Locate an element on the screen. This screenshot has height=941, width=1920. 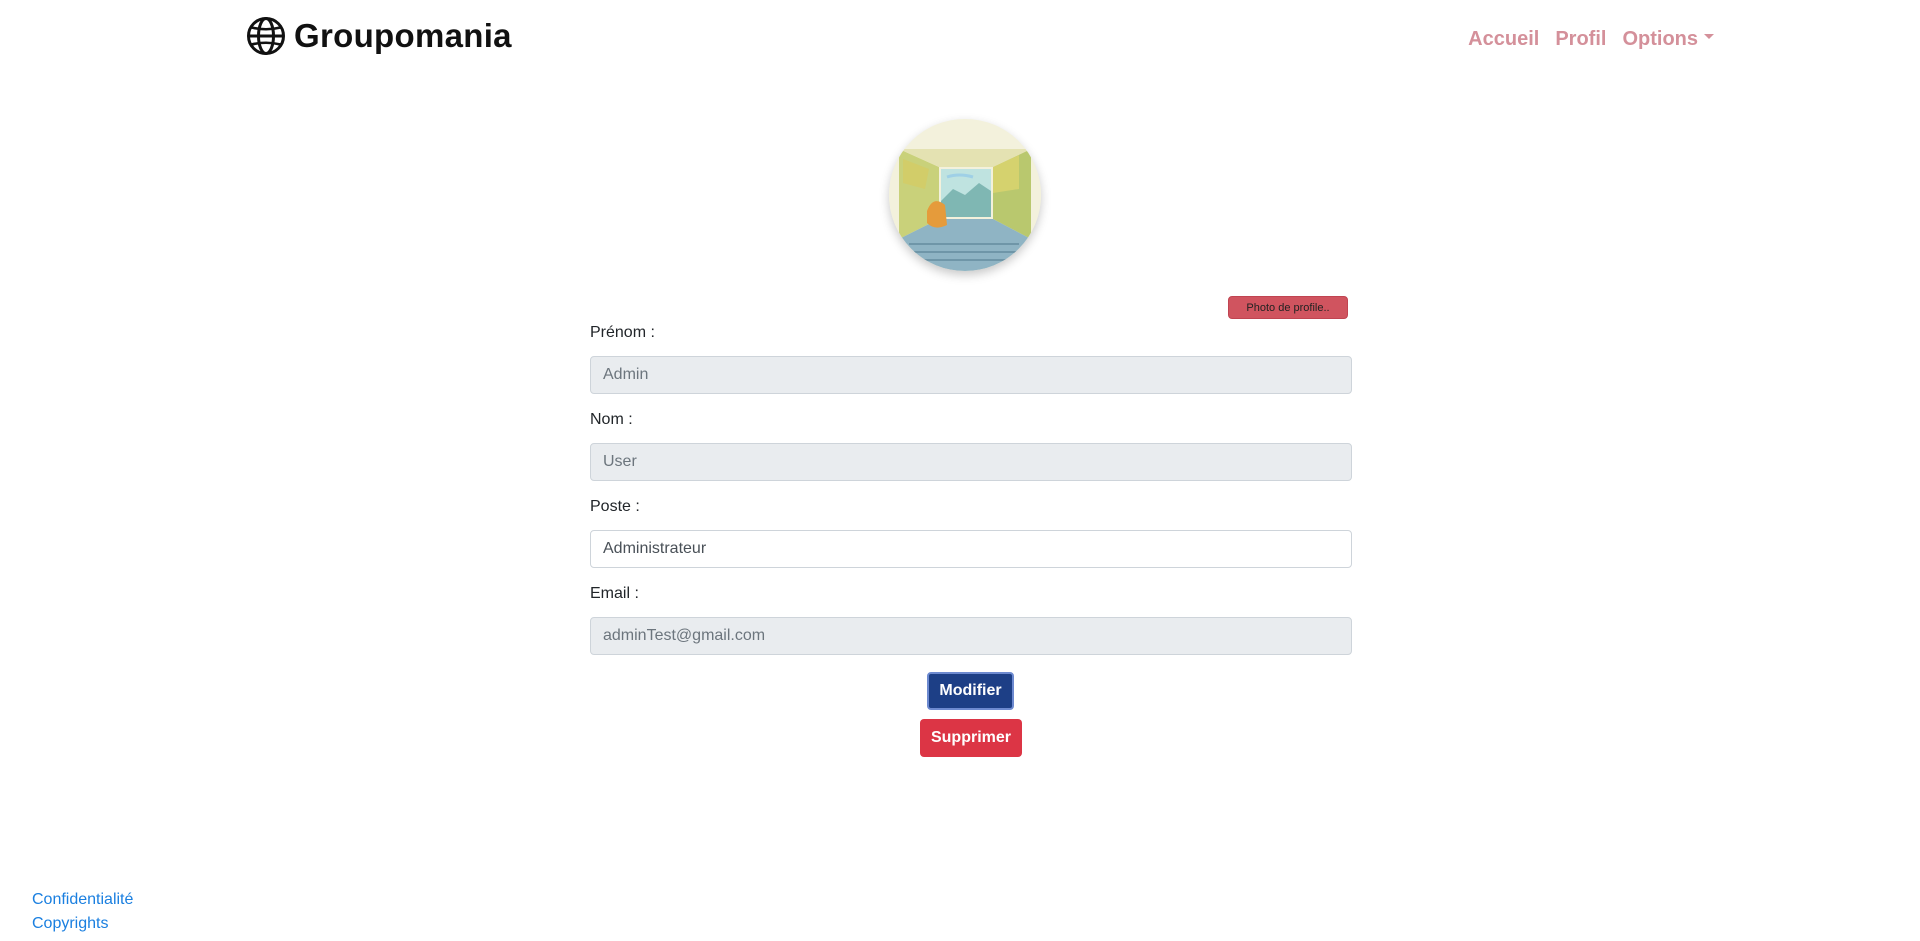
last-name-input is located at coordinates (971, 462).